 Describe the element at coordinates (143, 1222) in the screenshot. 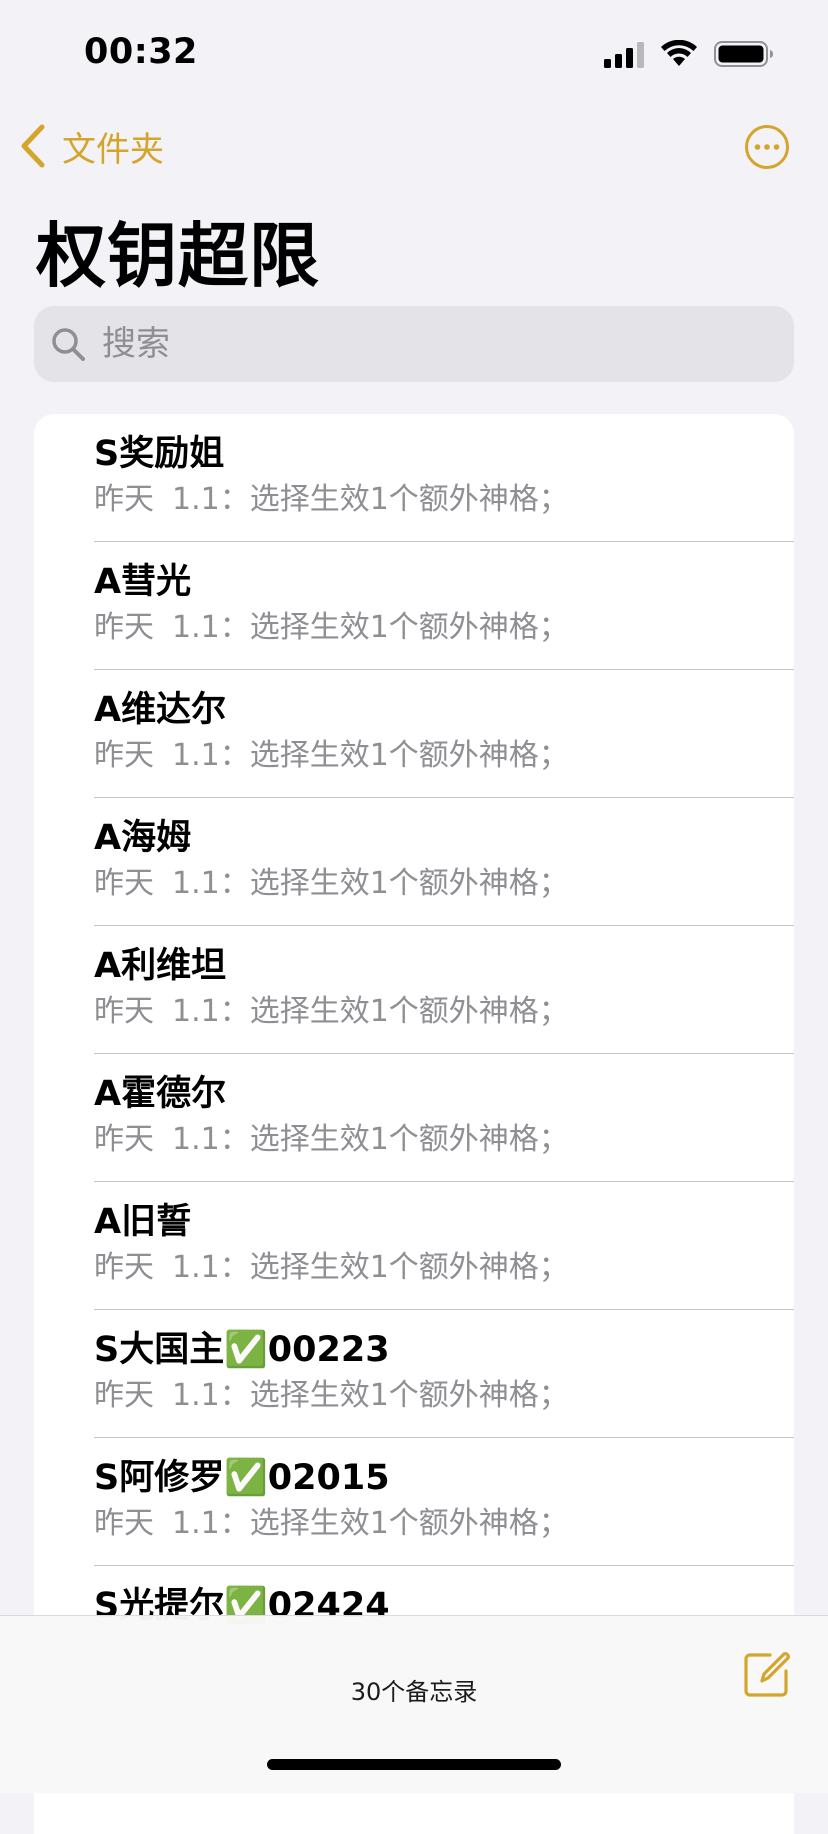

I see `note-title: A旧誓` at that location.